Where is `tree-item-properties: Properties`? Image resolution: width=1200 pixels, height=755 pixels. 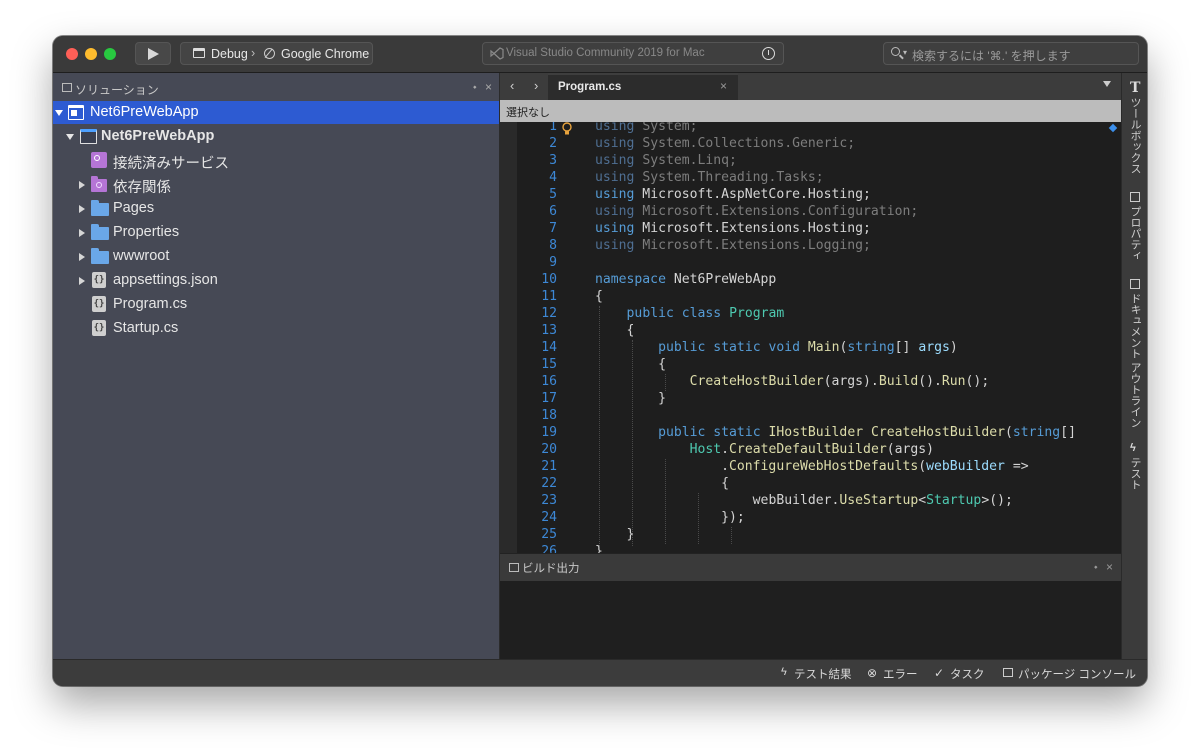
tree-item-properties: Properties is located at coordinates (276, 232).